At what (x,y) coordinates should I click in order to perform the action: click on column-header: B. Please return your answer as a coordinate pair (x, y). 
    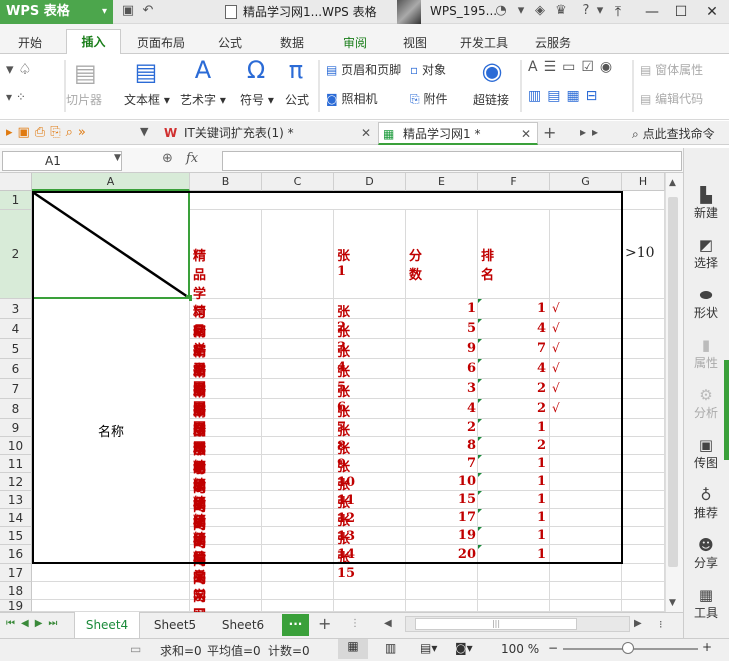
    Looking at the image, I should click on (226, 182).